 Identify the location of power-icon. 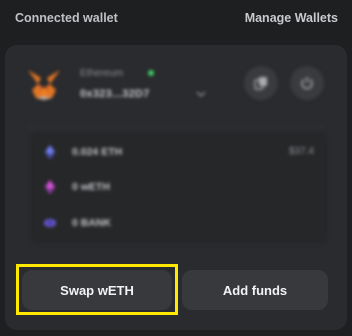
(307, 83).